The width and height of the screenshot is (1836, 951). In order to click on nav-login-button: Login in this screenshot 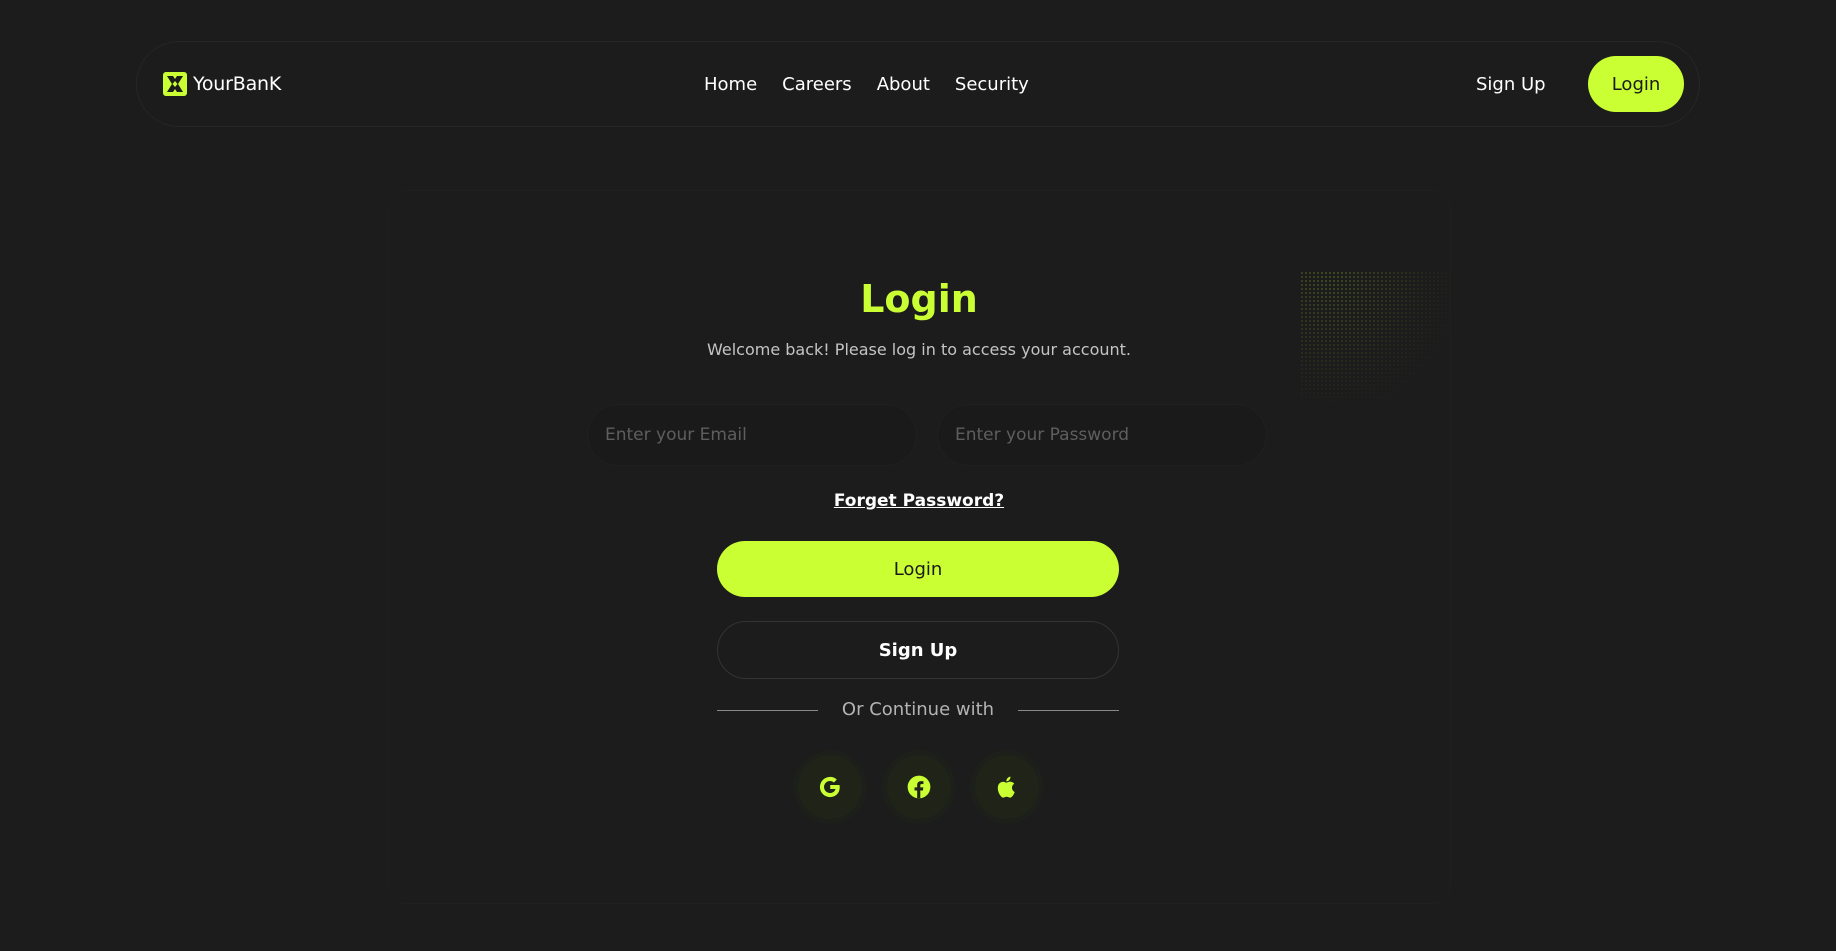, I will do `click(1636, 84)`.